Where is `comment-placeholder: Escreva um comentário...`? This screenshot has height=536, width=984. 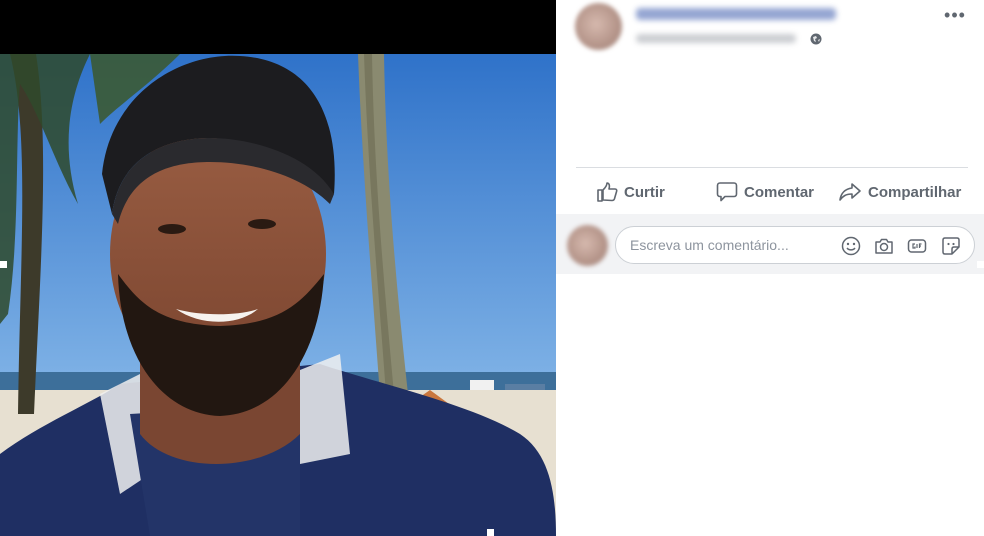
comment-placeholder: Escreva um comentário... is located at coordinates (709, 245).